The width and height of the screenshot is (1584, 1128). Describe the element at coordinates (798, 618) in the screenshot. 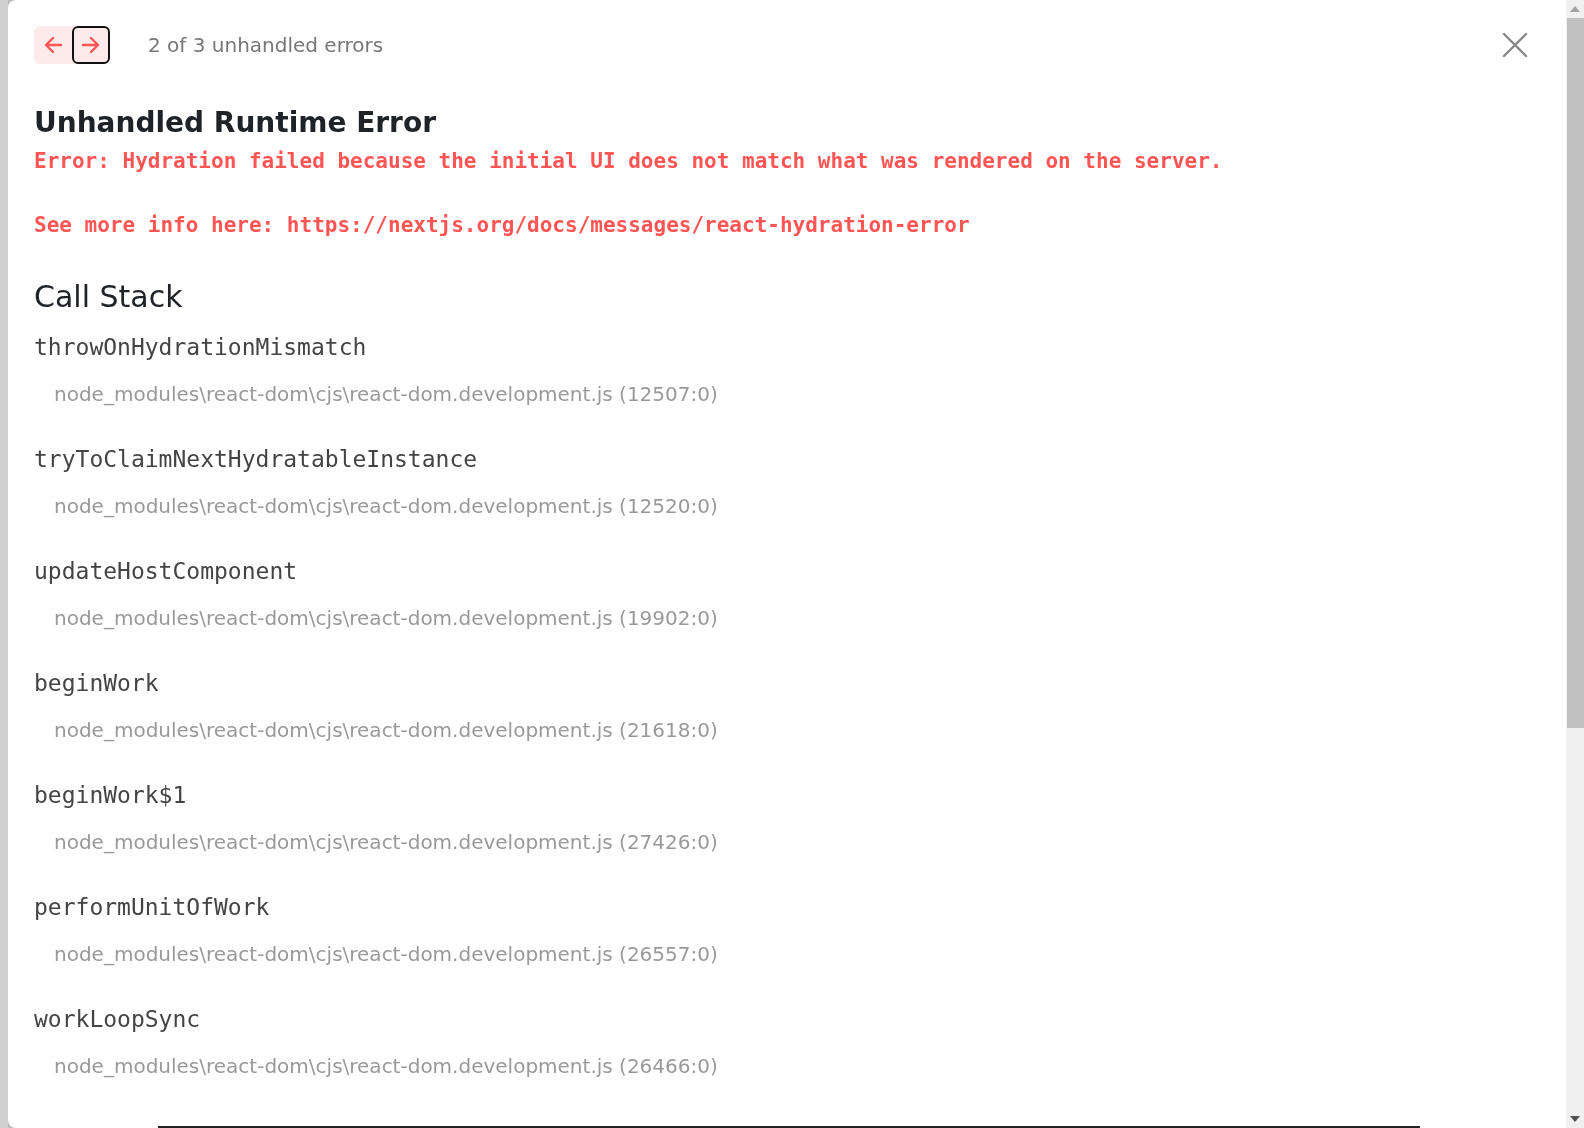

I see `stack-frame-location: node_modules\react-dom\cjs\react-dom.development.js (19902:0)` at that location.